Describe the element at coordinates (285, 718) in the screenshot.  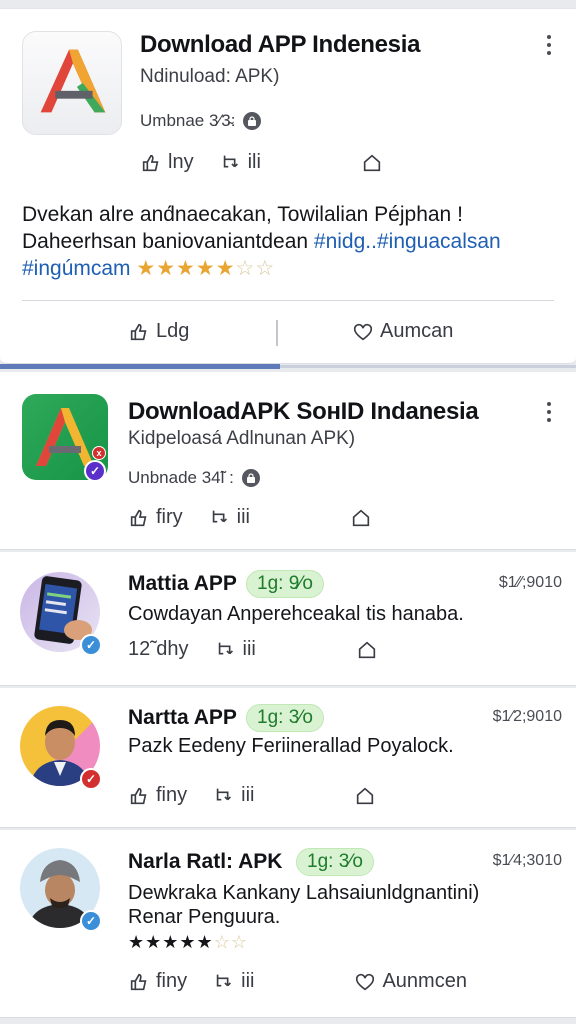
I see `status-badge: 1g: 3⁄o` at that location.